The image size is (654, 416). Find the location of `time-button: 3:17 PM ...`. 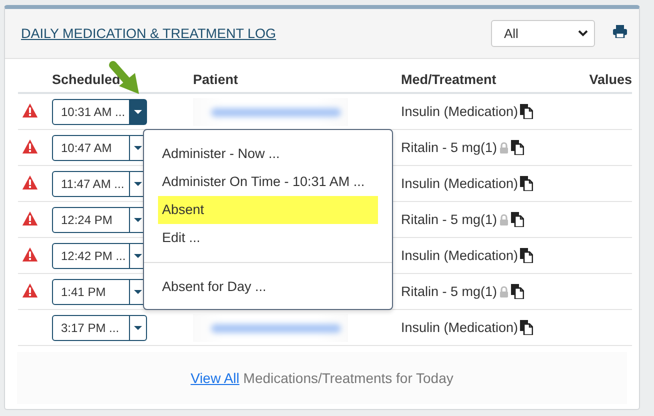

time-button: 3:17 PM ... is located at coordinates (91, 327).